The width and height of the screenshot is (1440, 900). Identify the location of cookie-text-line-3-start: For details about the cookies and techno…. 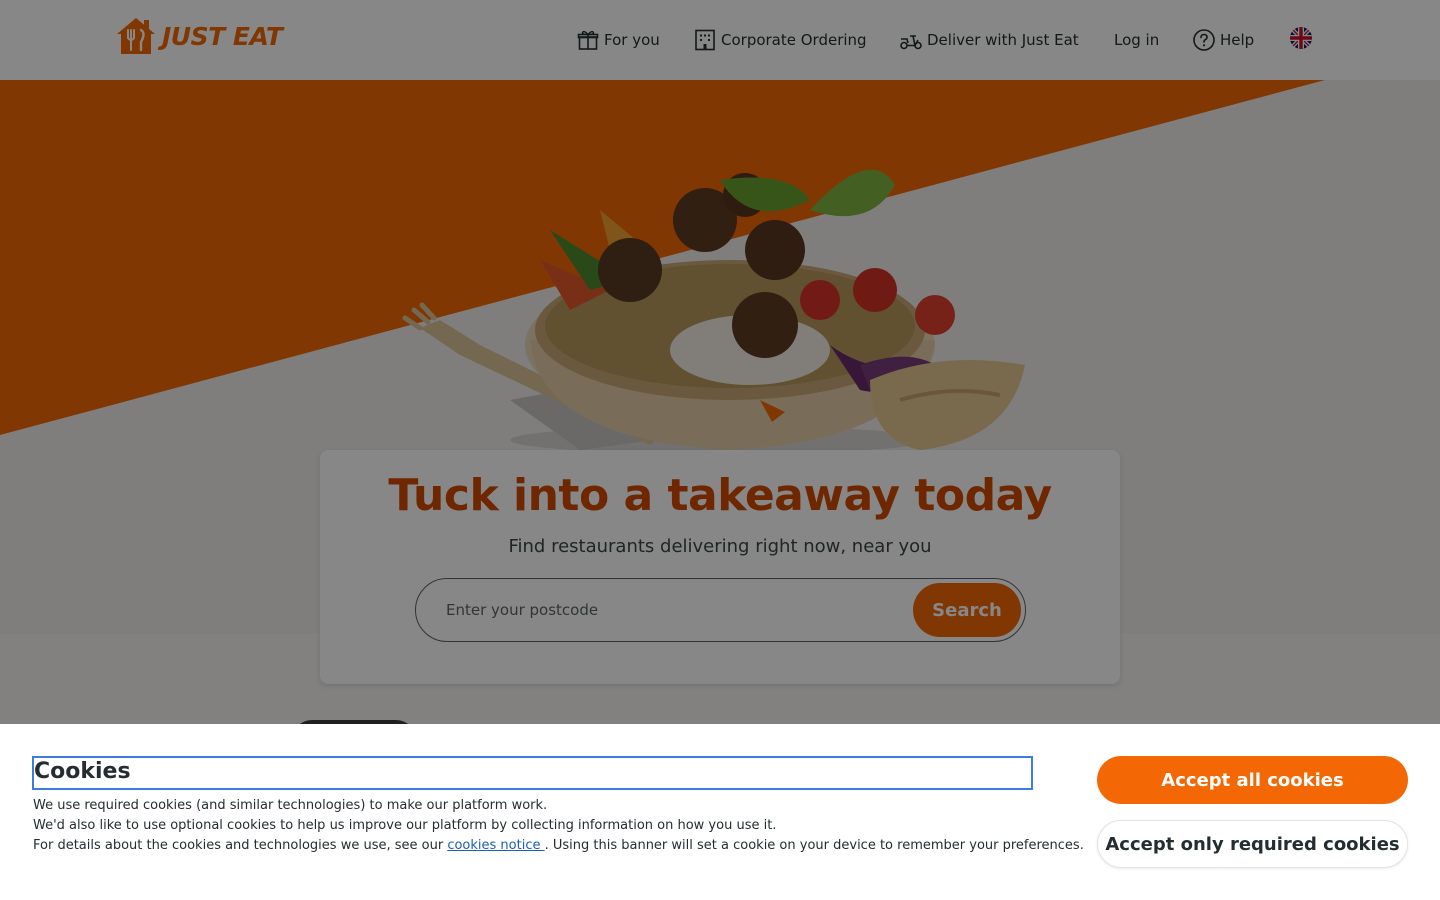
(240, 845).